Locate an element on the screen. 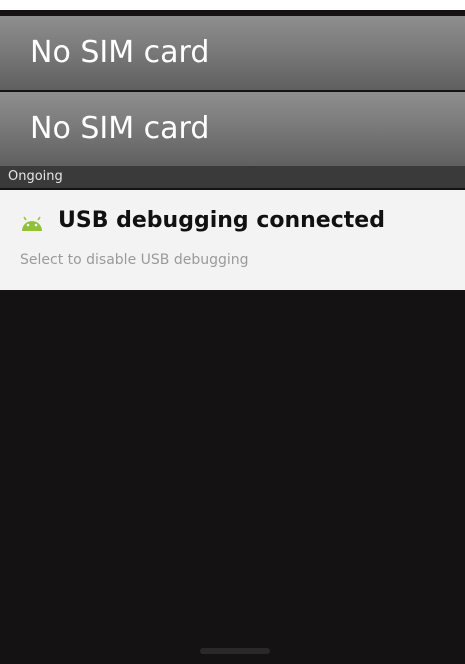 The width and height of the screenshot is (465, 664). notification-subtitle: Select to disable USB debugging is located at coordinates (134, 260).